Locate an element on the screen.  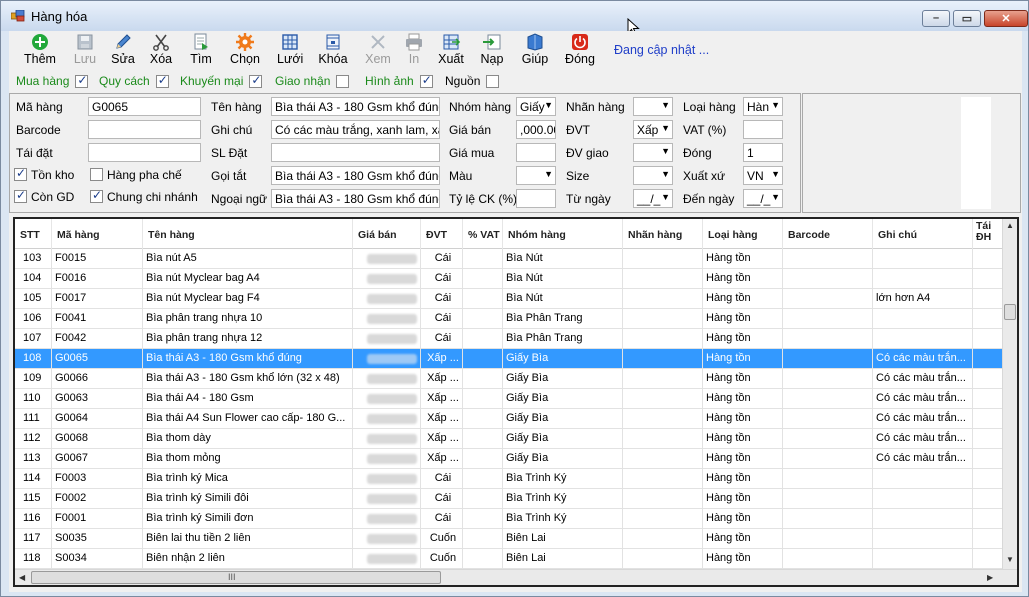
cell-ten-hang: Bìa nút Myclear bag A4 is located at coordinates (248, 279).